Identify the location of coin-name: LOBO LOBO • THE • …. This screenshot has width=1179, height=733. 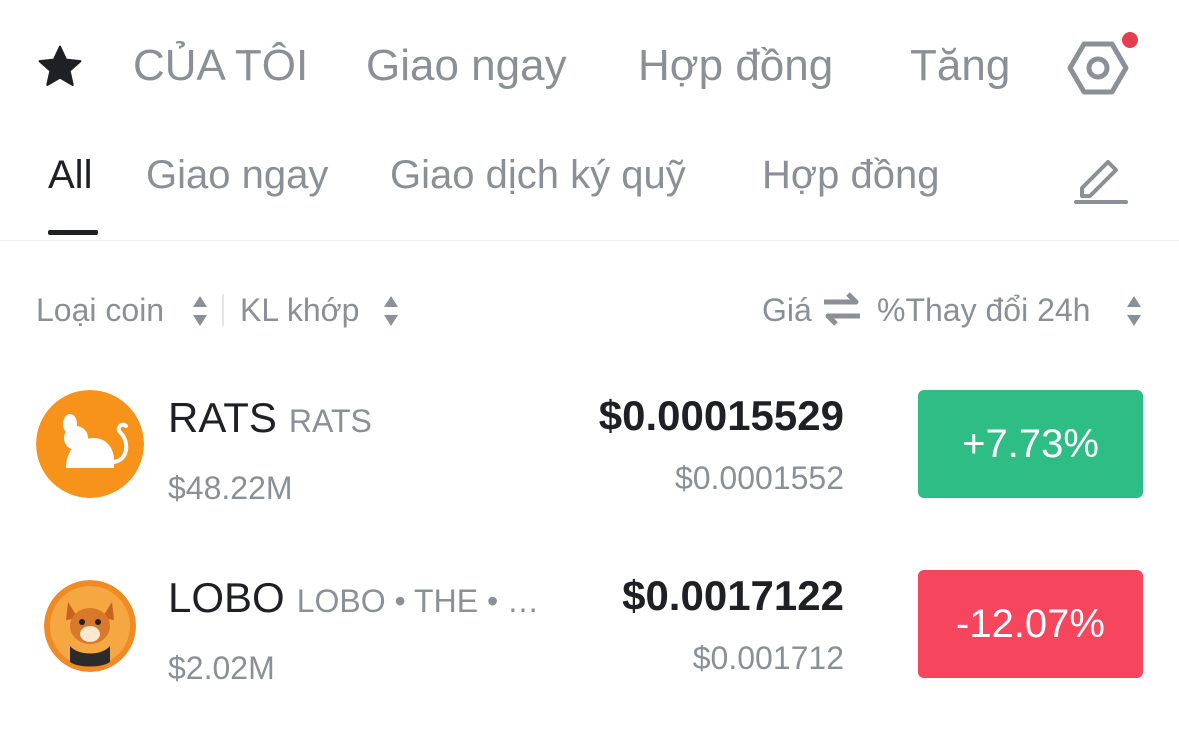
(353, 599).